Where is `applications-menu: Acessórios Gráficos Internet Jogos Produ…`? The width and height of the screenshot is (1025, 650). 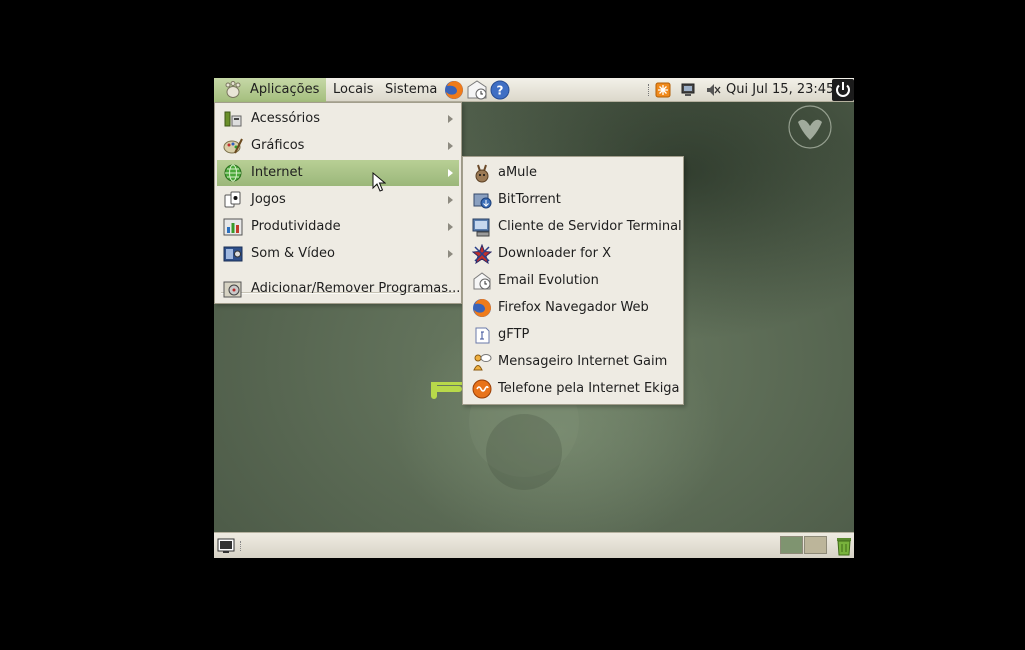 applications-menu: Acessórios Gráficos Internet Jogos Produ… is located at coordinates (338, 203).